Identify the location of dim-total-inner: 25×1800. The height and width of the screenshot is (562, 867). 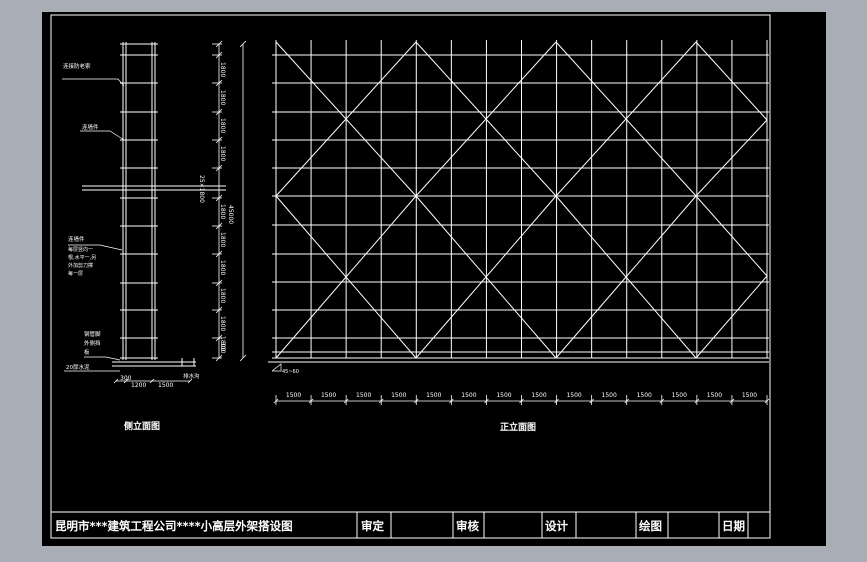
(201, 189).